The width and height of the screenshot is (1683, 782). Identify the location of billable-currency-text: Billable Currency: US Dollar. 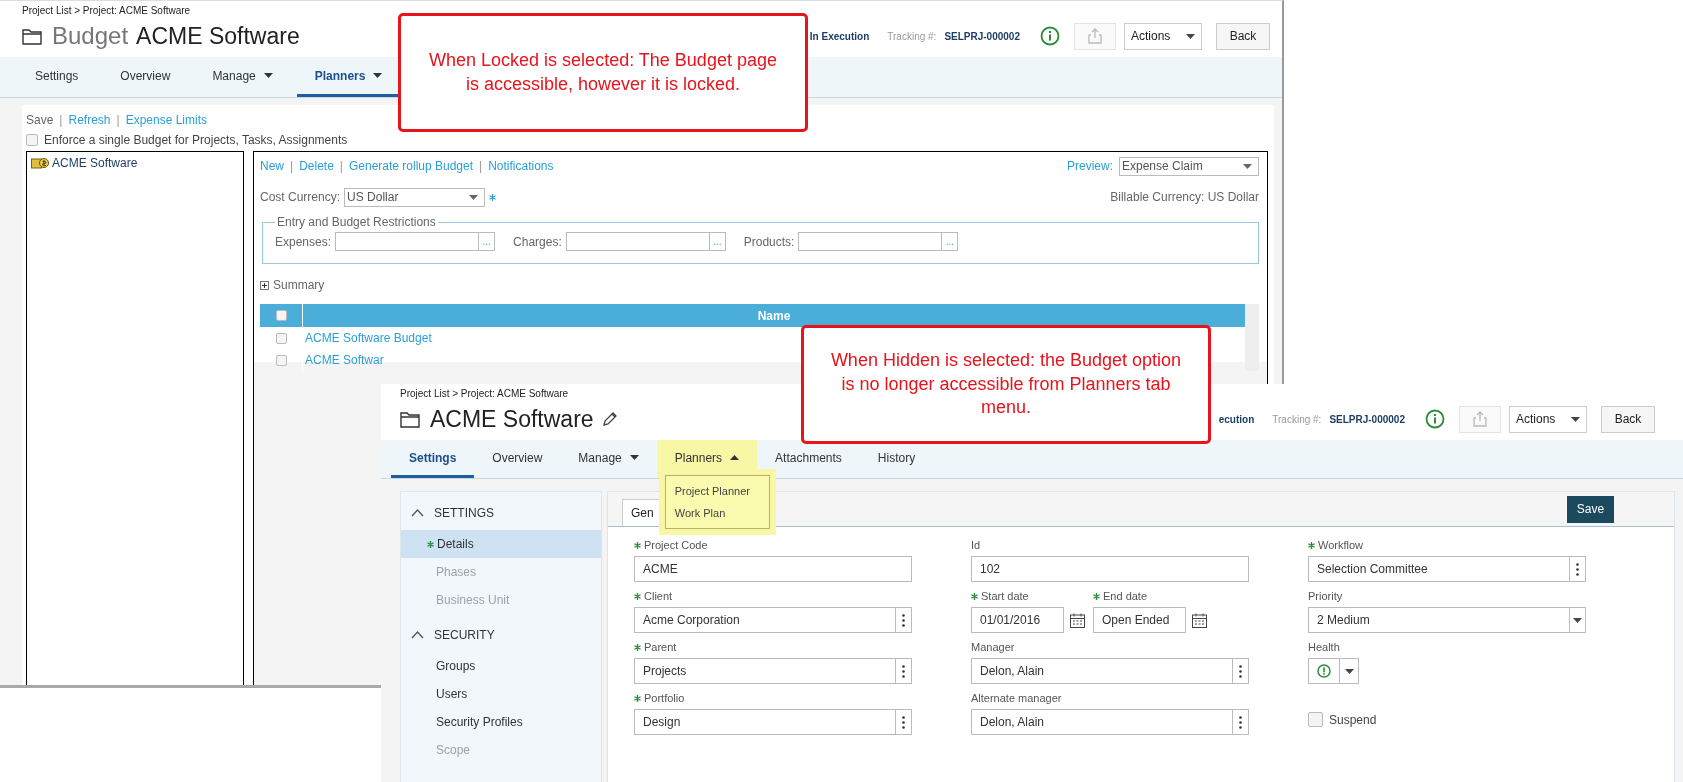
(1184, 197).